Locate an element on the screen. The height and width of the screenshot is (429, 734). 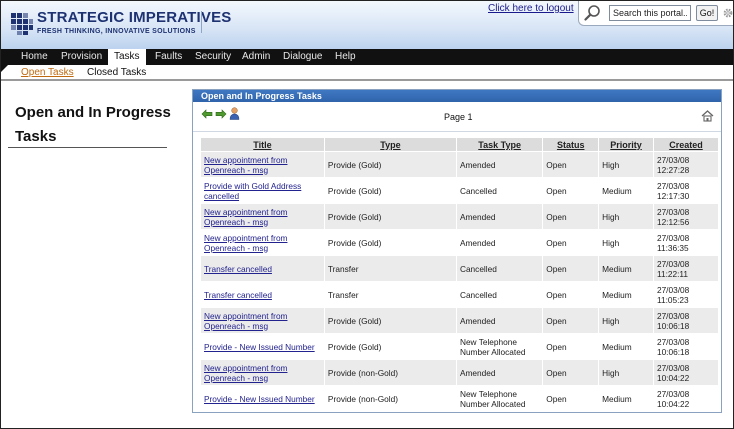
nav-dialogue: Dialogue is located at coordinates (302, 57).